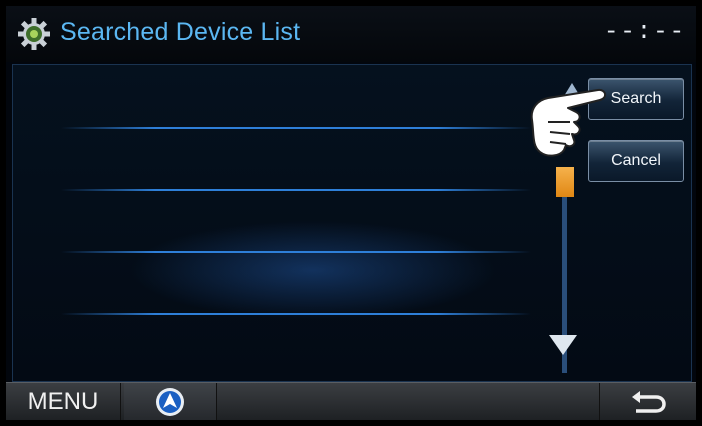 This screenshot has width=702, height=426. What do you see at coordinates (565, 182) in the screenshot?
I see `scrollbar-thumb` at bounding box center [565, 182].